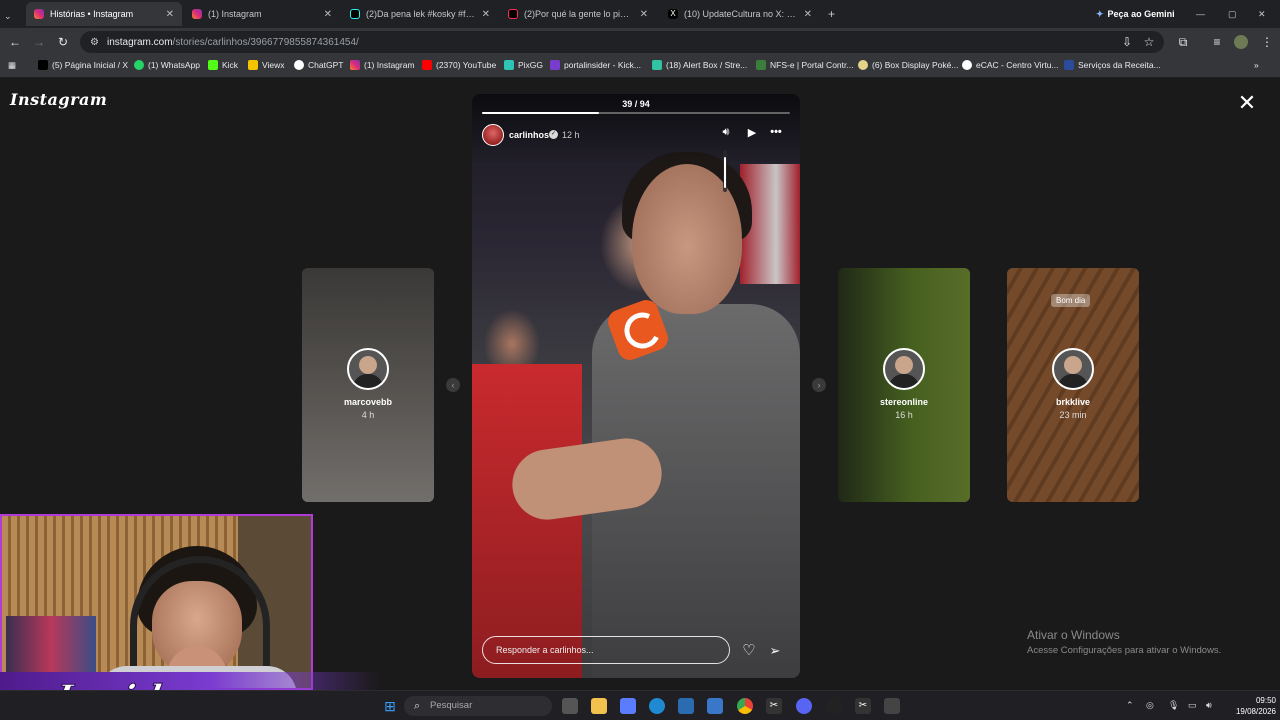 The height and width of the screenshot is (720, 1280). What do you see at coordinates (39, 42) in the screenshot?
I see `forward-icon: →` at bounding box center [39, 42].